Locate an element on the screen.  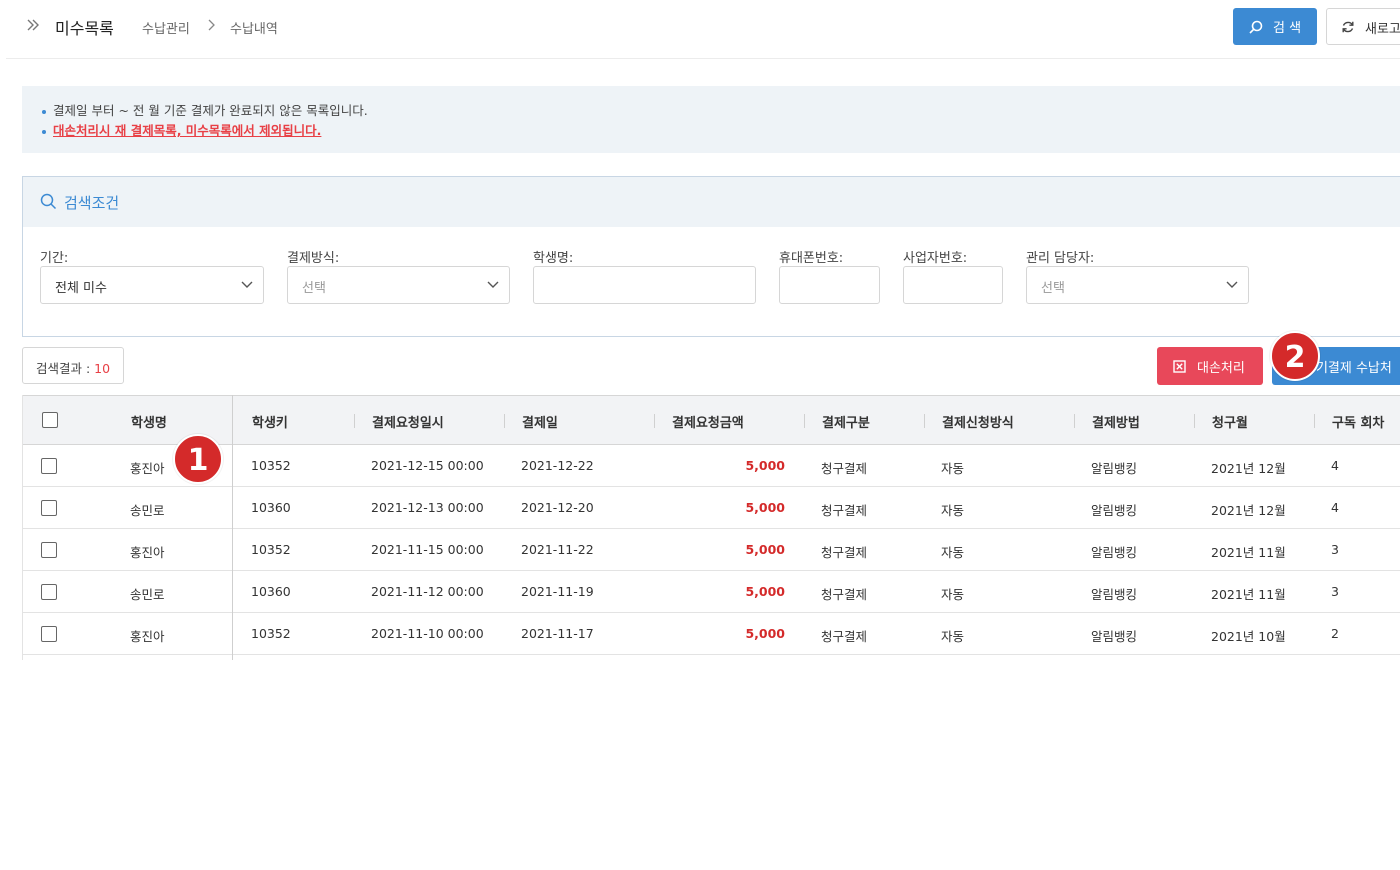
notice-warning: 대손처리시 재 결제목록, 미수목록에서 제외됩니다. is located at coordinates (187, 130).